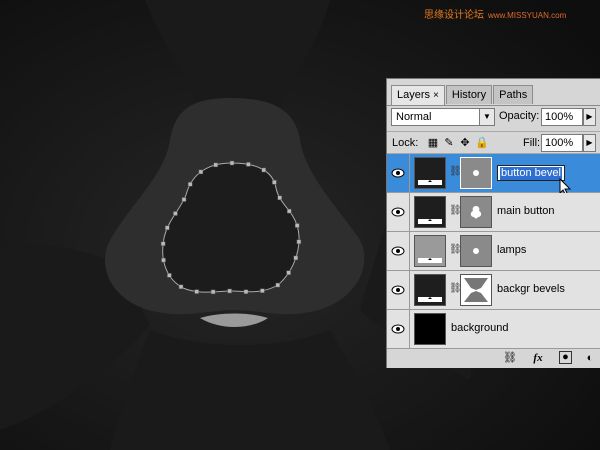 The width and height of the screenshot is (600, 450). Describe the element at coordinates (493, 290) in the screenshot. I see `layer-row-backgr-bevels: ⛓ backgr bevels` at that location.